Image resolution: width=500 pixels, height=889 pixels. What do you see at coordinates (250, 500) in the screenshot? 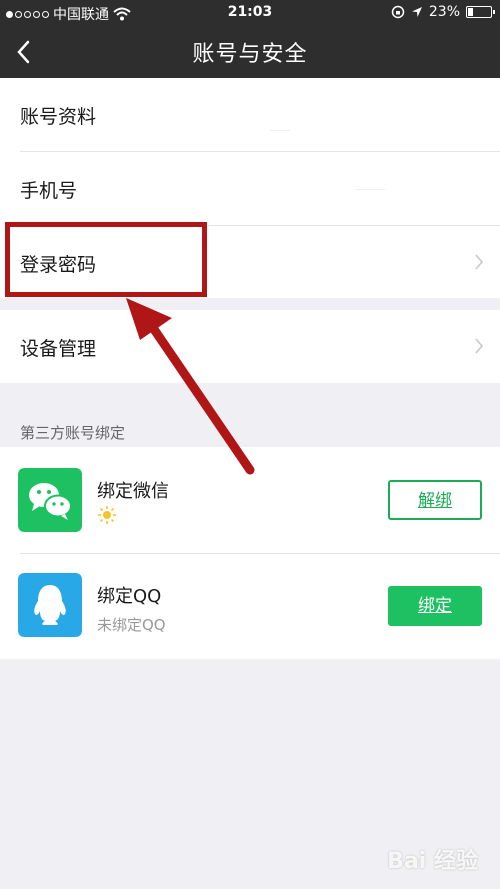
I see `row-bind-wechat: 绑定微信 解绑` at bounding box center [250, 500].